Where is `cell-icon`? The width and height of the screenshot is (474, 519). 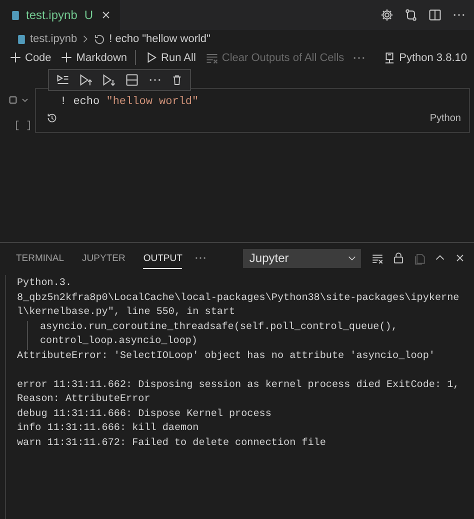
cell-icon is located at coordinates (99, 39).